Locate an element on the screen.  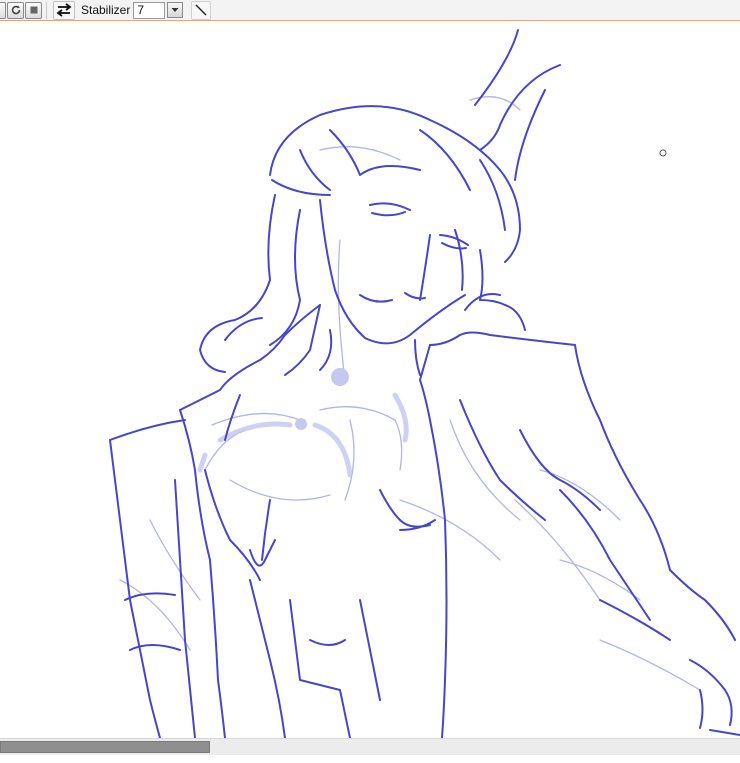
rotate-reset-icon is located at coordinates (15, 10).